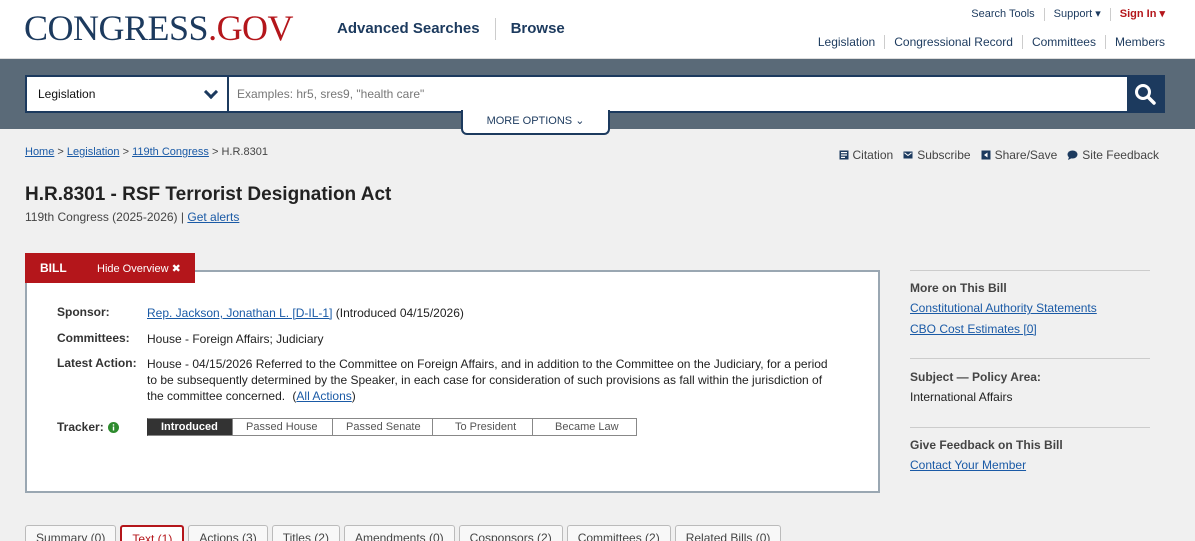 The height and width of the screenshot is (541, 1195). Describe the element at coordinates (535, 122) in the screenshot. I see `more-options-toggle: MORE OPTIONS ⌄` at that location.